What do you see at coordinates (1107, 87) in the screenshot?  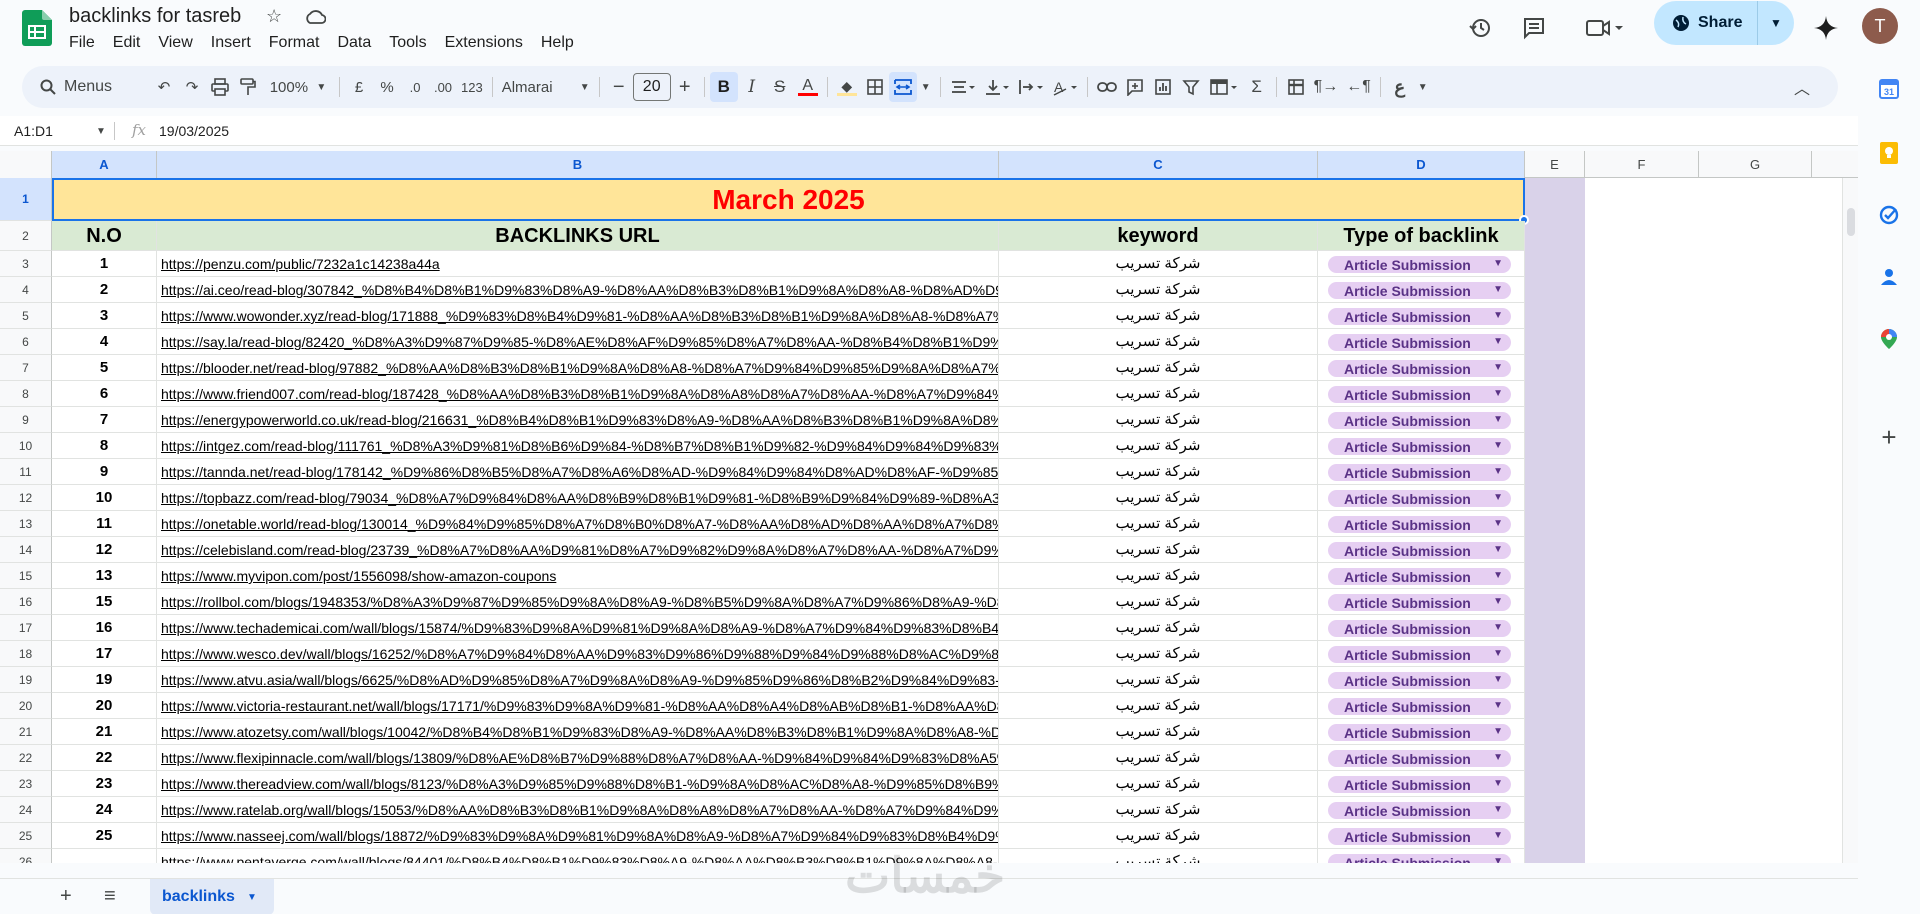 I see `insert-link-icon` at bounding box center [1107, 87].